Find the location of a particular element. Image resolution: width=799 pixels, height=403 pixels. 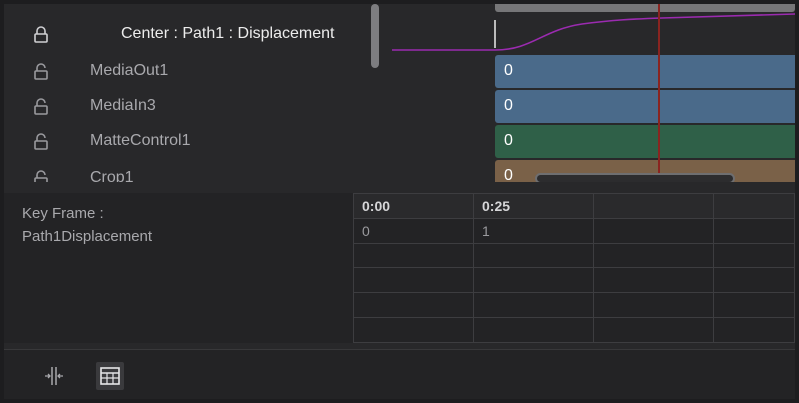

keyframe-value-cell: 0 is located at coordinates (413, 230).